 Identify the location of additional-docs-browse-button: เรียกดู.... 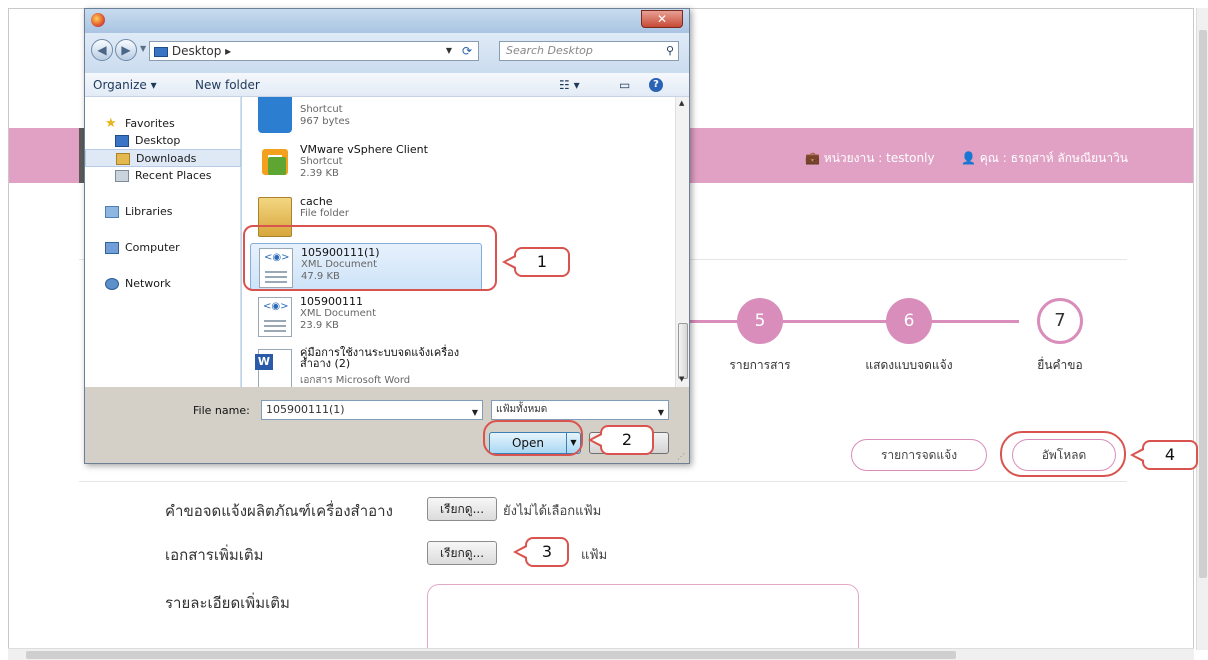
(462, 553).